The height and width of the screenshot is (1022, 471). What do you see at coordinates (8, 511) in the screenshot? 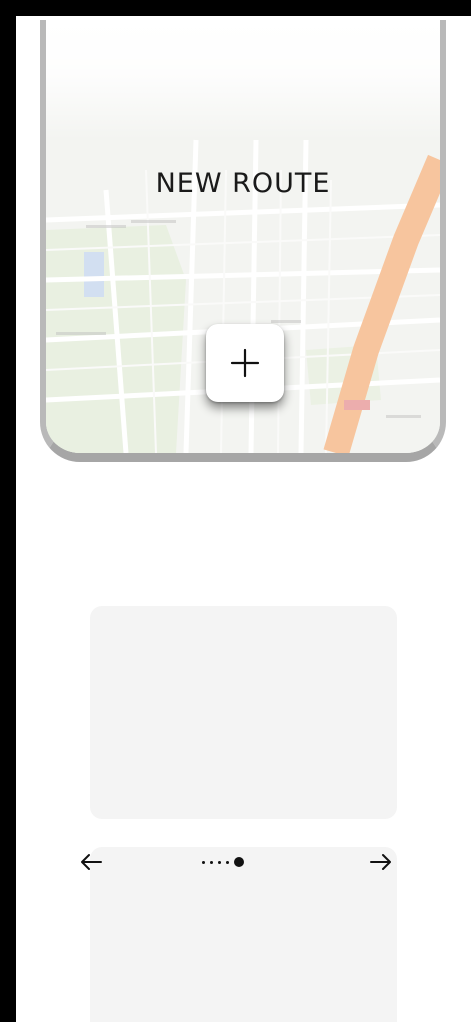
I see `screen-edge-left` at bounding box center [8, 511].